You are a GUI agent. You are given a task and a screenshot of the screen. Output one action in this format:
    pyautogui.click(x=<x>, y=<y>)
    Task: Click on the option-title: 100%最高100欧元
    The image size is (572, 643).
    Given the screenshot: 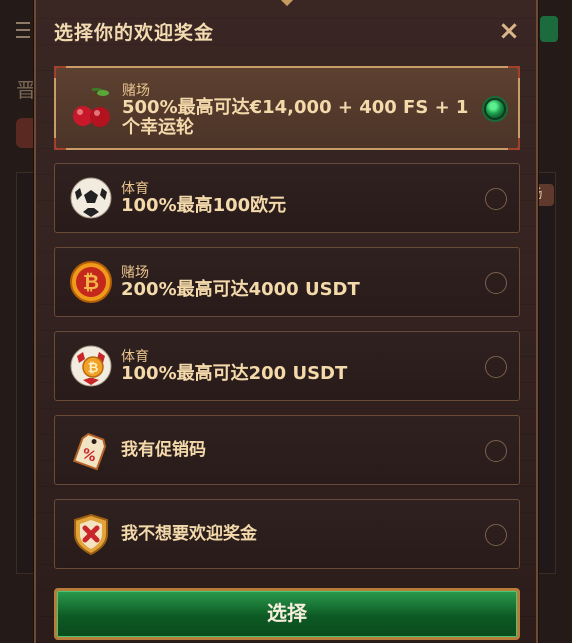 What is the action you would take?
    pyautogui.click(x=204, y=205)
    